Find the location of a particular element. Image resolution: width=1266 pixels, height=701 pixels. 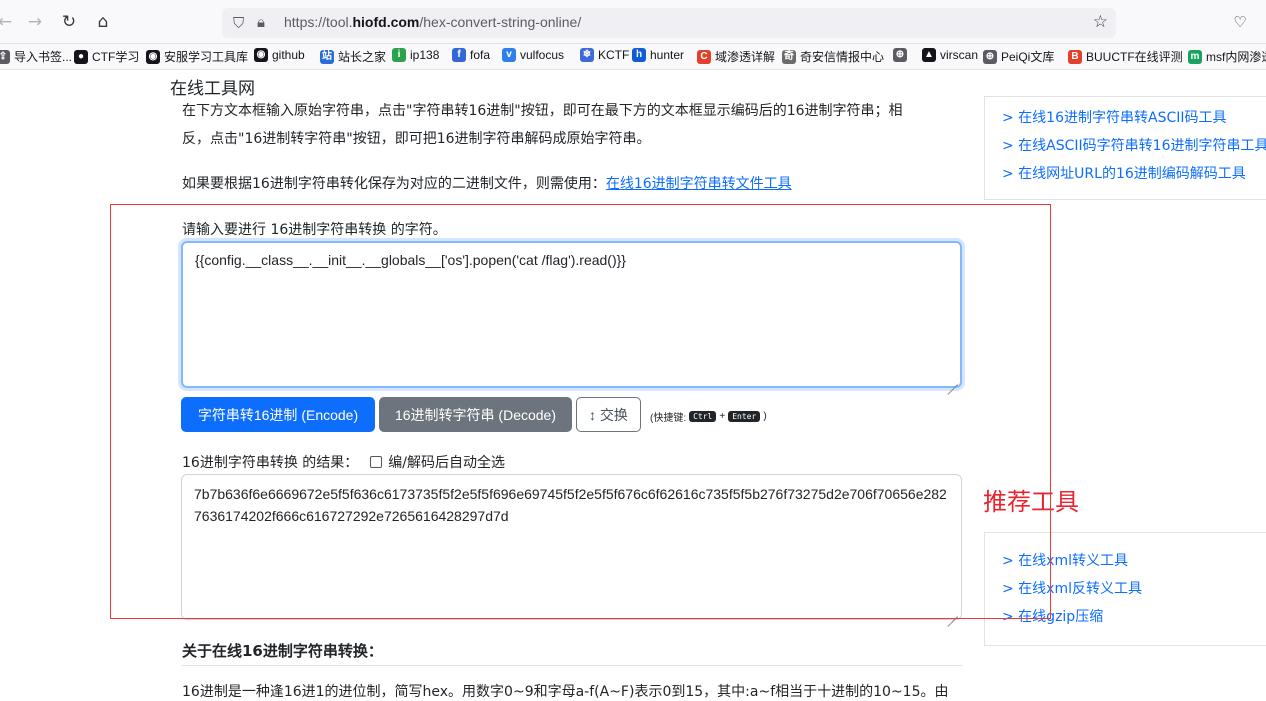

hex-to-file-link: 在线16进制字符串转文件工具 is located at coordinates (699, 184).